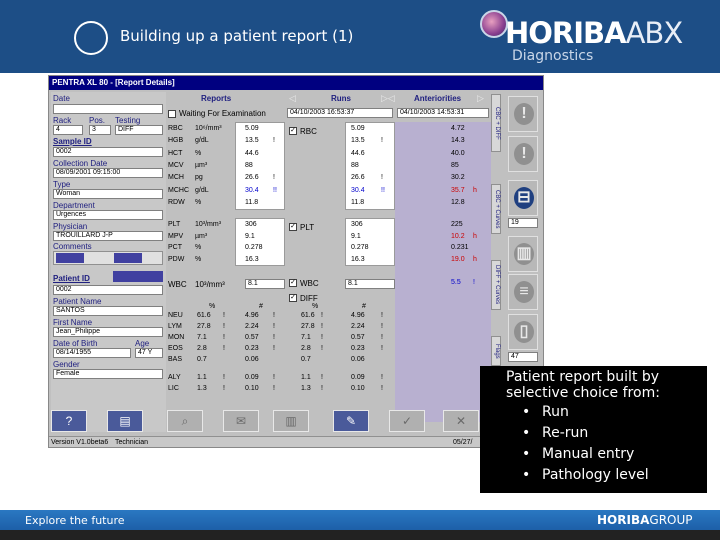  What do you see at coordinates (185, 421) in the screenshot?
I see `search-button: ⌕` at bounding box center [185, 421].